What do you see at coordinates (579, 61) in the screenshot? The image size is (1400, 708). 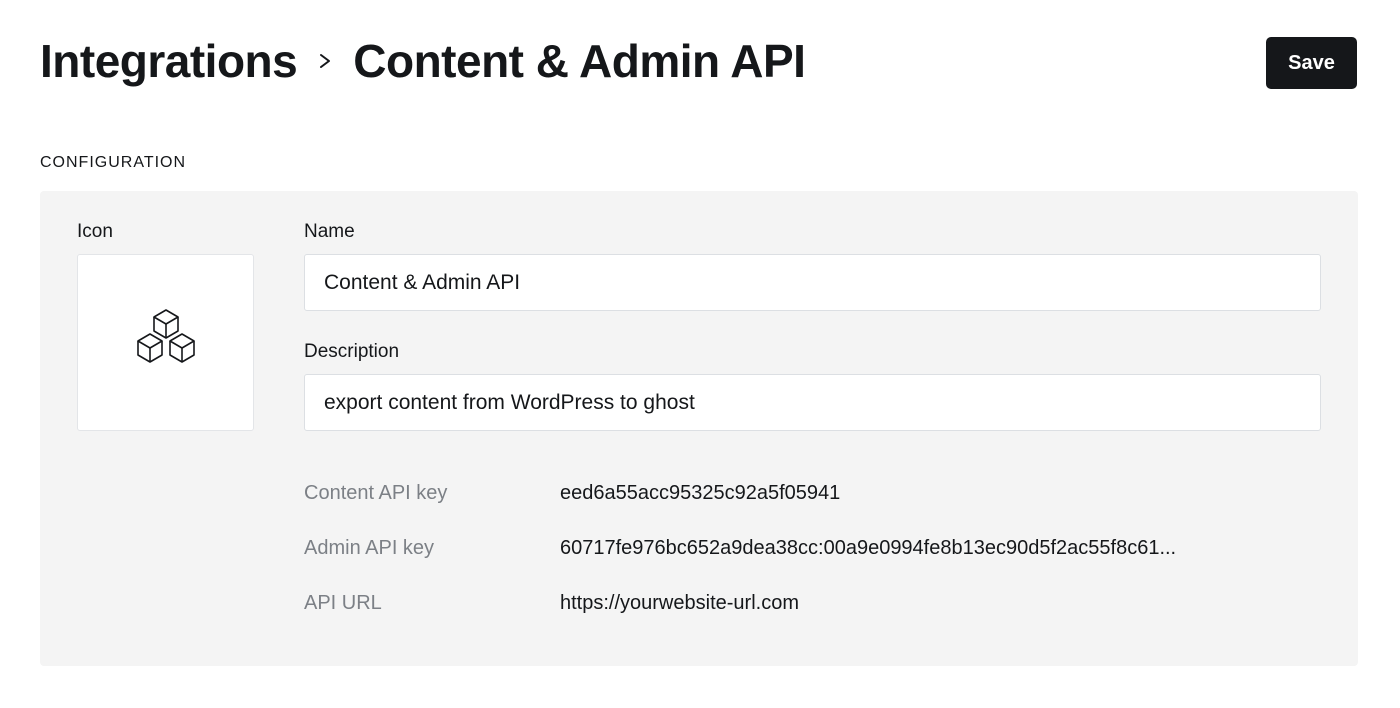 I see `page-title: Content & Admin API` at bounding box center [579, 61].